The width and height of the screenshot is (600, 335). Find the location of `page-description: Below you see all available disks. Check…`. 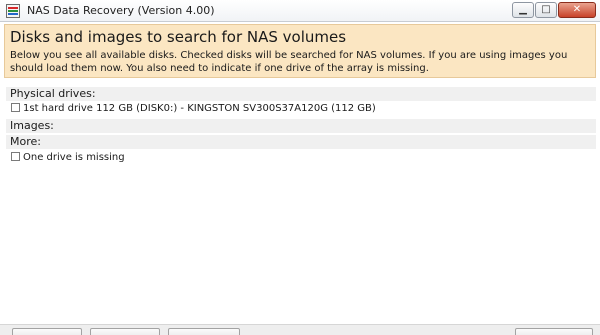

page-description: Below you see all available disks. Check… is located at coordinates (289, 62).